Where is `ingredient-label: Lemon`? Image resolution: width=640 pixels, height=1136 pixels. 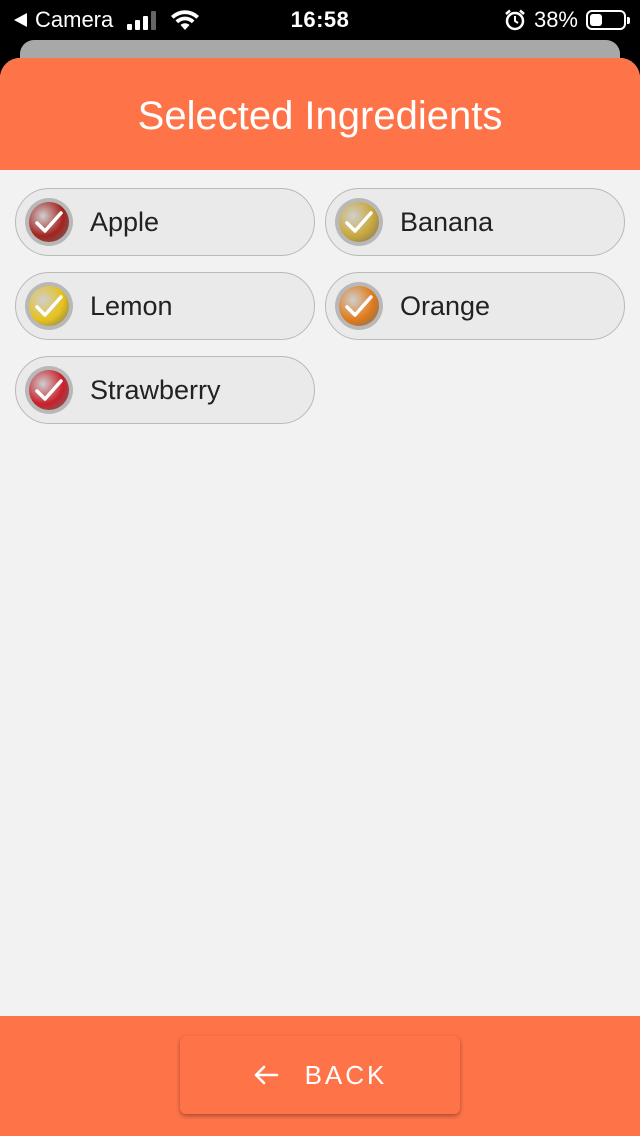
ingredient-label: Lemon is located at coordinates (131, 305).